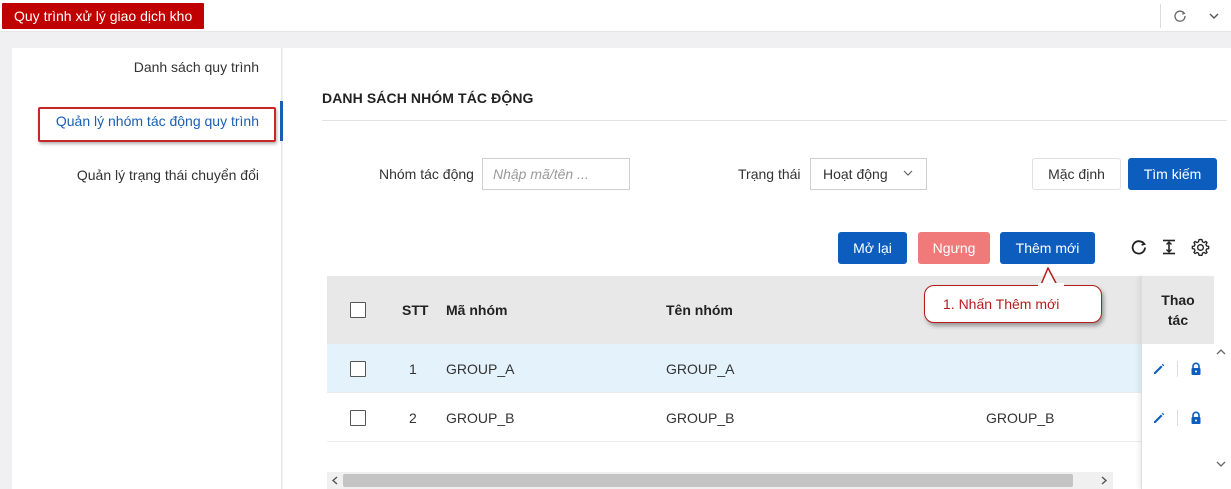 The width and height of the screenshot is (1231, 489). Describe the element at coordinates (476, 310) in the screenshot. I see `column-group-code: Mã nhóm` at that location.